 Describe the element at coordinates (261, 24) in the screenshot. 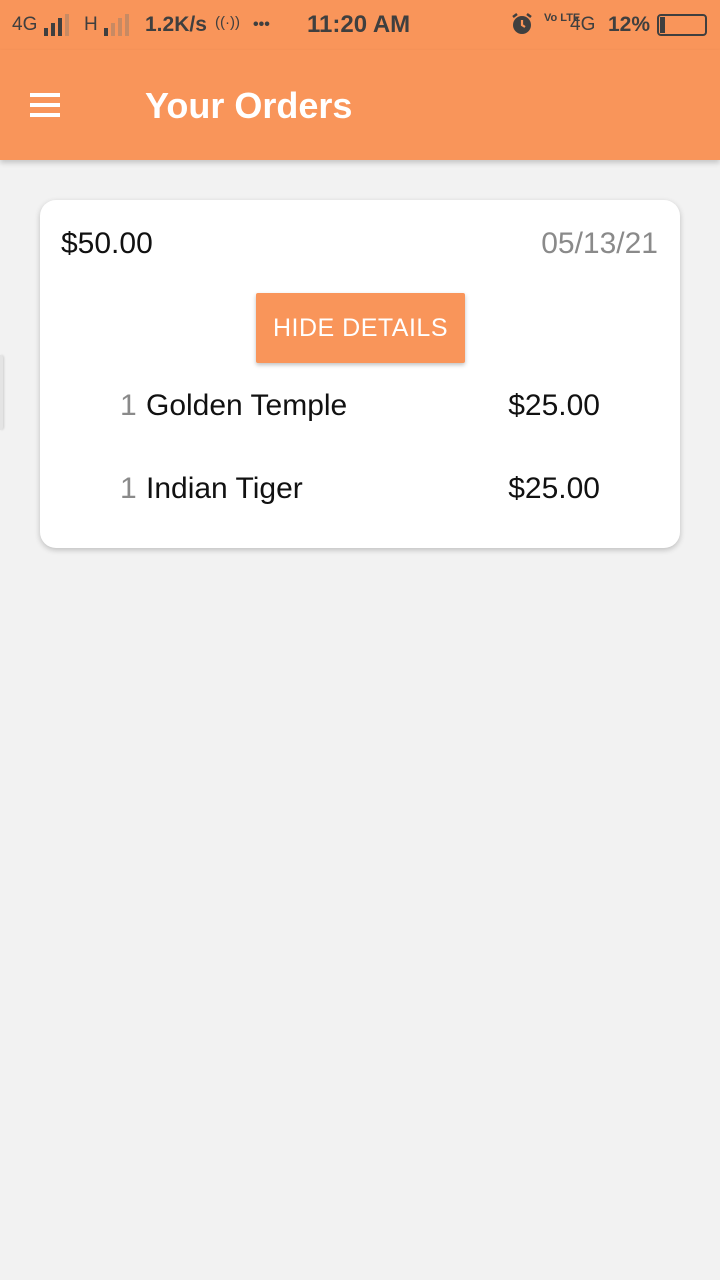

I see `more-notifications-icon: •••` at that location.